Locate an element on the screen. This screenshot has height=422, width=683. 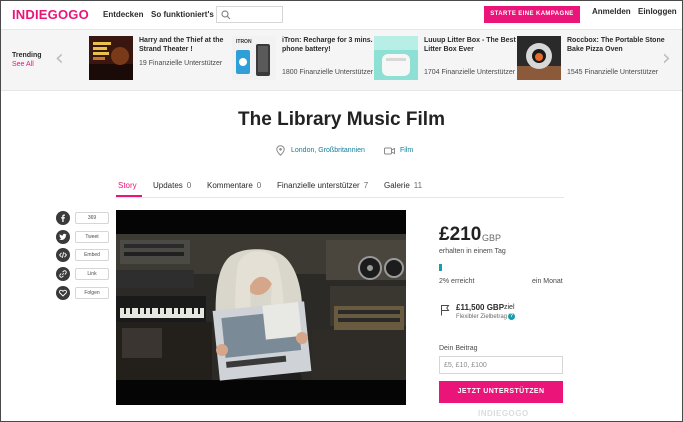
tab-divider is located at coordinates (340, 197).